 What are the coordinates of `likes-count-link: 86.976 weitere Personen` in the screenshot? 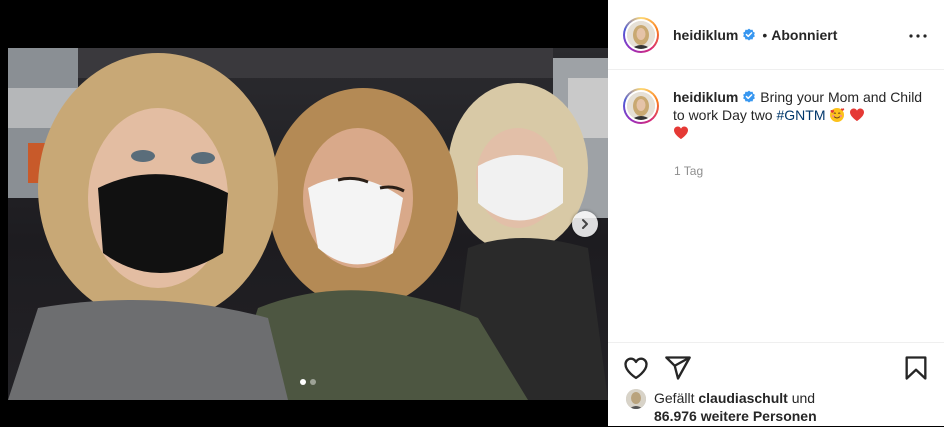 It's located at (735, 416).